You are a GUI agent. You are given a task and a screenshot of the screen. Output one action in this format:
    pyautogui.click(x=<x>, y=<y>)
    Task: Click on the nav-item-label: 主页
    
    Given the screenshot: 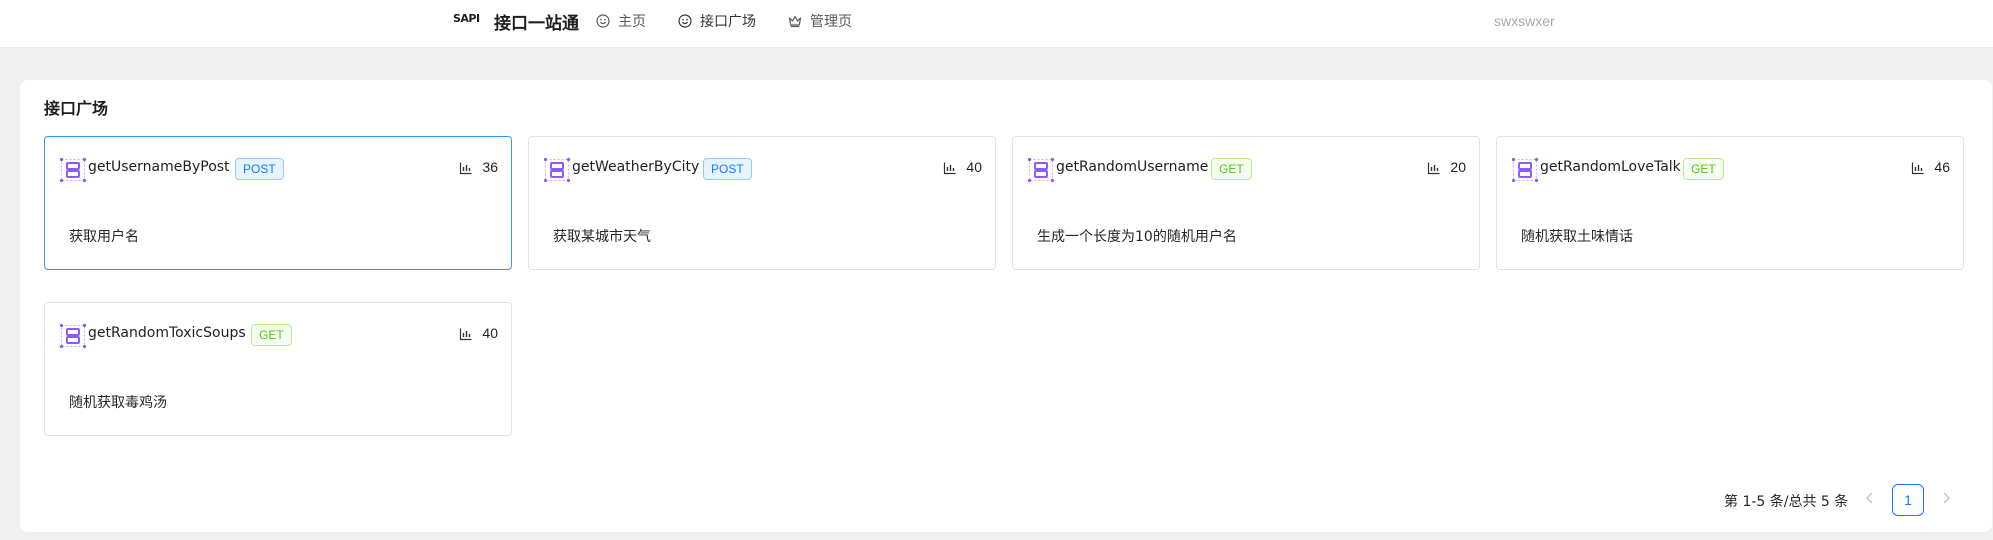 What is the action you would take?
    pyautogui.click(x=632, y=22)
    